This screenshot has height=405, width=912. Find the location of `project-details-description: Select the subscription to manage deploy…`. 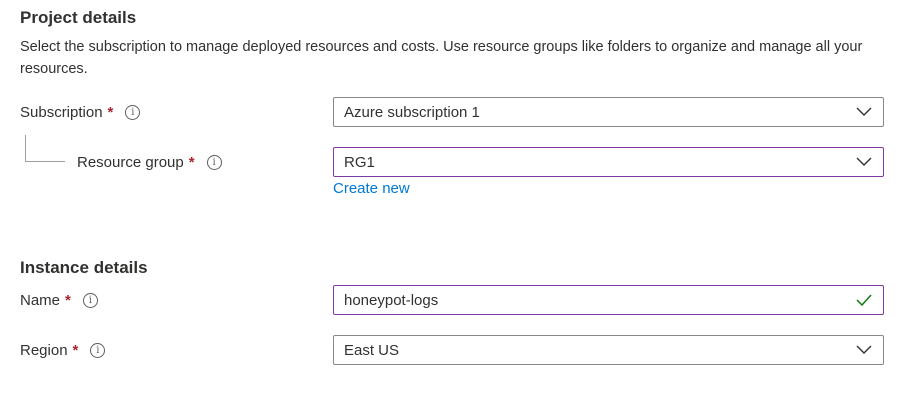

project-details-description: Select the subscription to manage deploy… is located at coordinates (441, 58).